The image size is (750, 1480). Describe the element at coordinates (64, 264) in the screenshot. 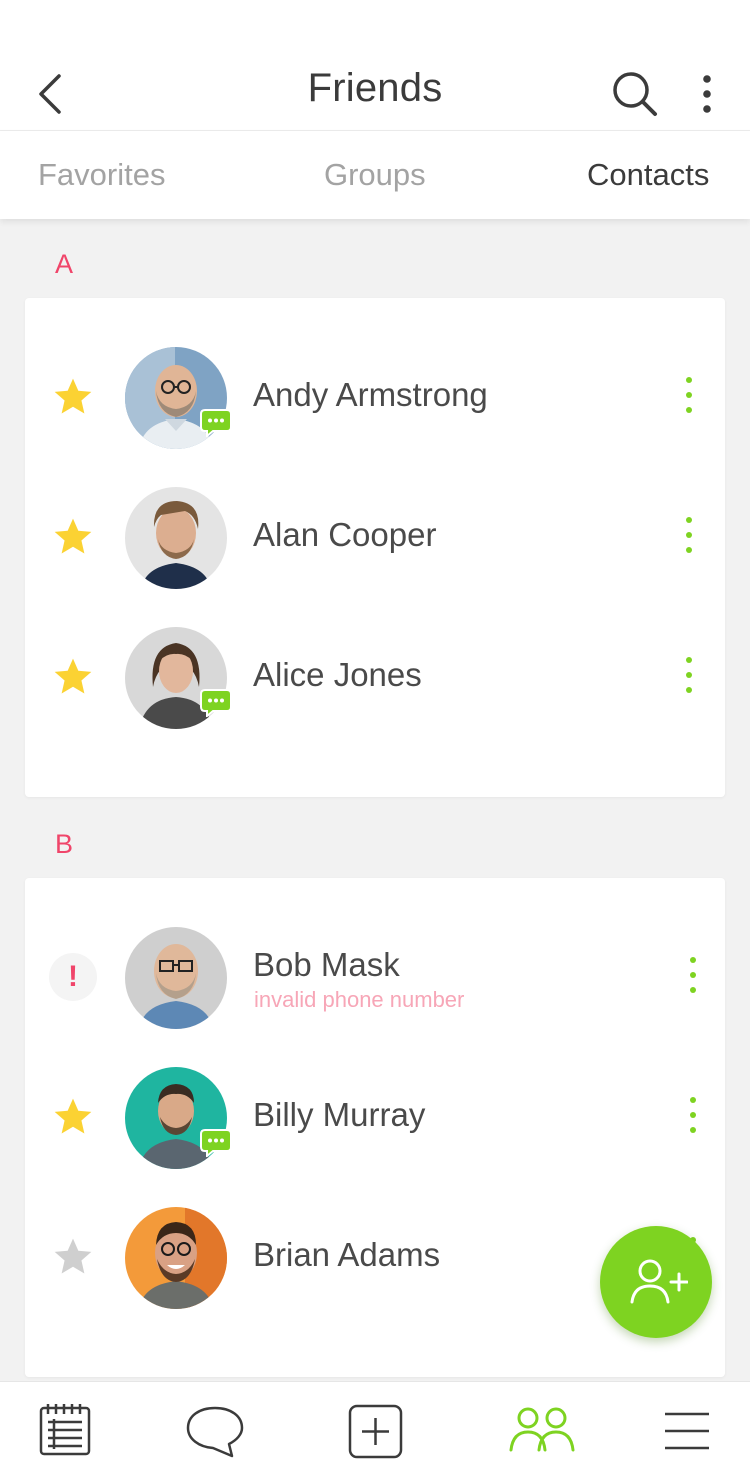

I see `section-header-a: A` at that location.